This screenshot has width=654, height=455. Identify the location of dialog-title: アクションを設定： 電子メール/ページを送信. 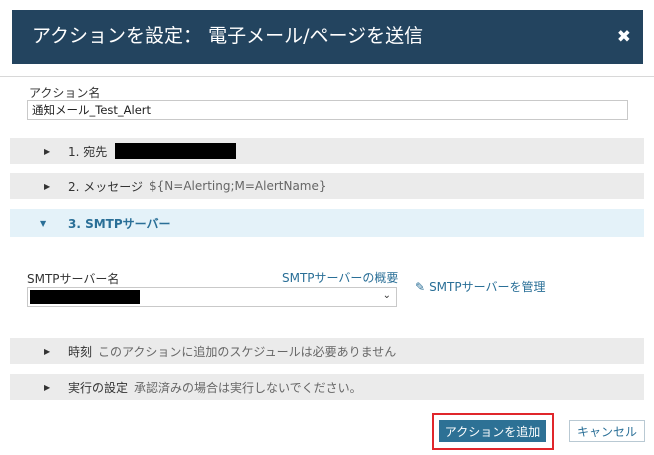
(228, 36).